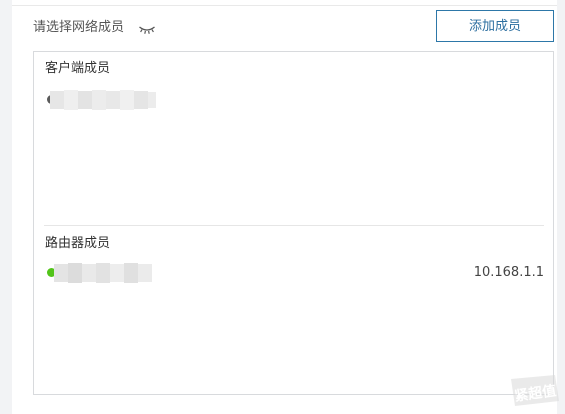 Image resolution: width=565 pixels, height=414 pixels. What do you see at coordinates (78, 68) in the screenshot?
I see `client-members-title: 客户端成员` at bounding box center [78, 68].